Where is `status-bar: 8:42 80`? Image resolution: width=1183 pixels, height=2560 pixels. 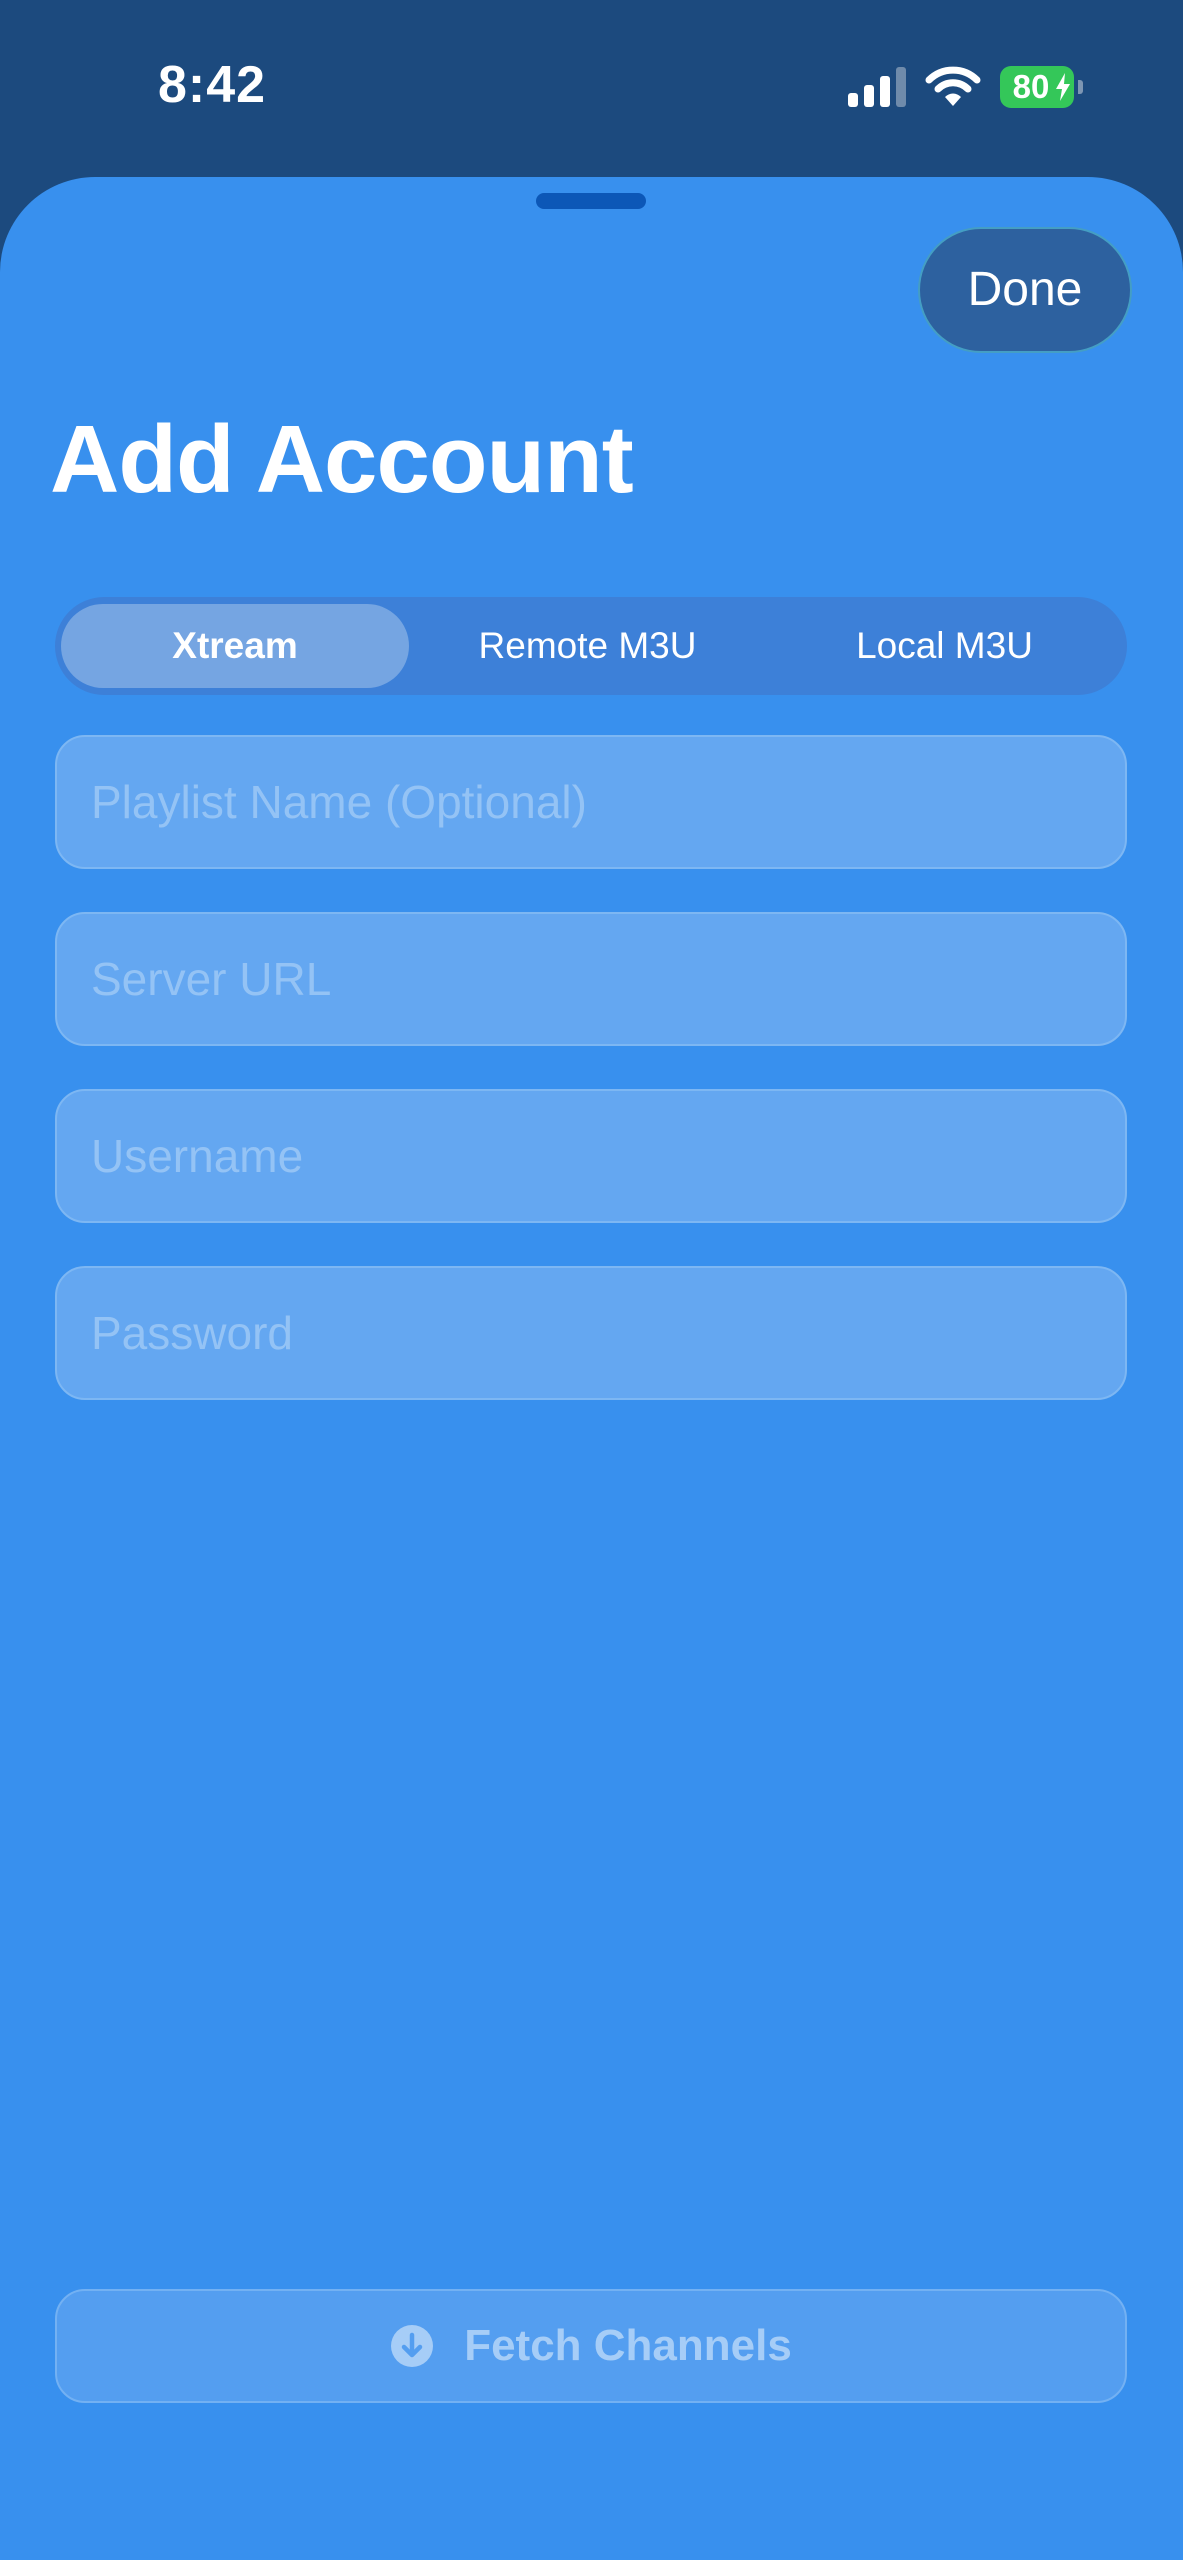
status-bar: 8:42 80 is located at coordinates (591, 85).